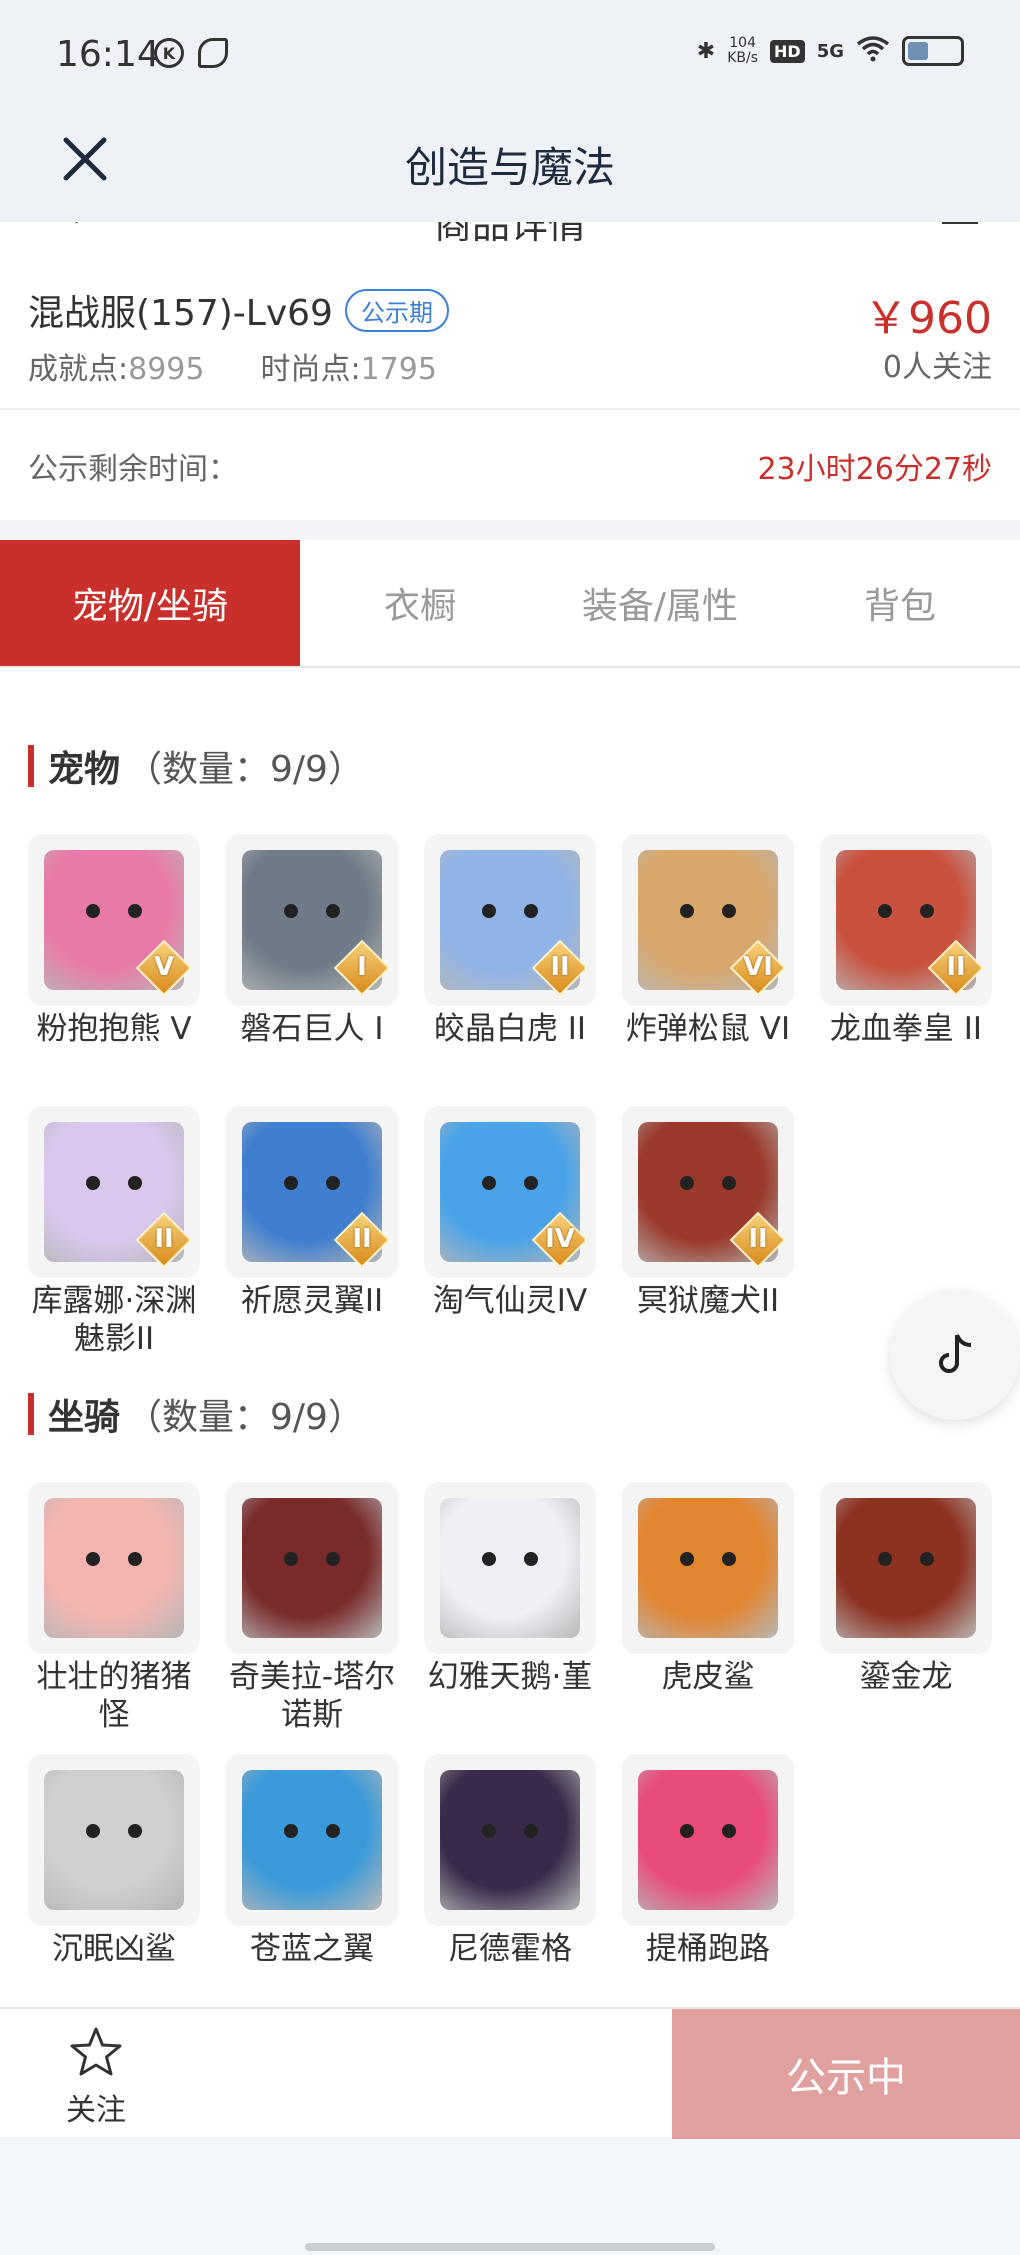  I want to click on mount-card: 尼德霍格, so click(510, 1861).